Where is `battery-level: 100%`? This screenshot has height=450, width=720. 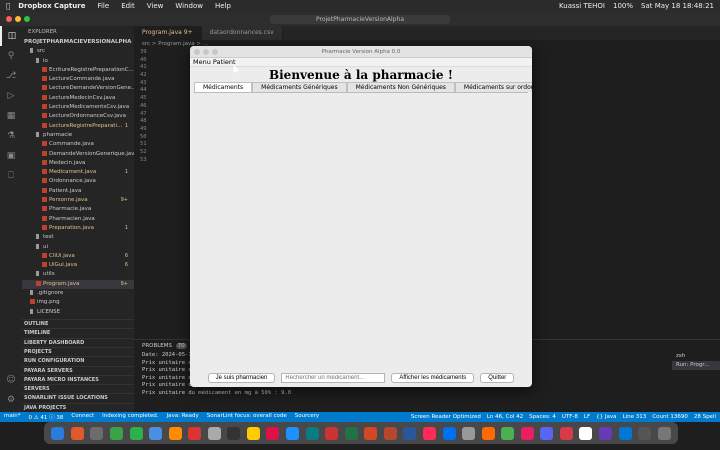 battery-level: 100% is located at coordinates (623, 6).